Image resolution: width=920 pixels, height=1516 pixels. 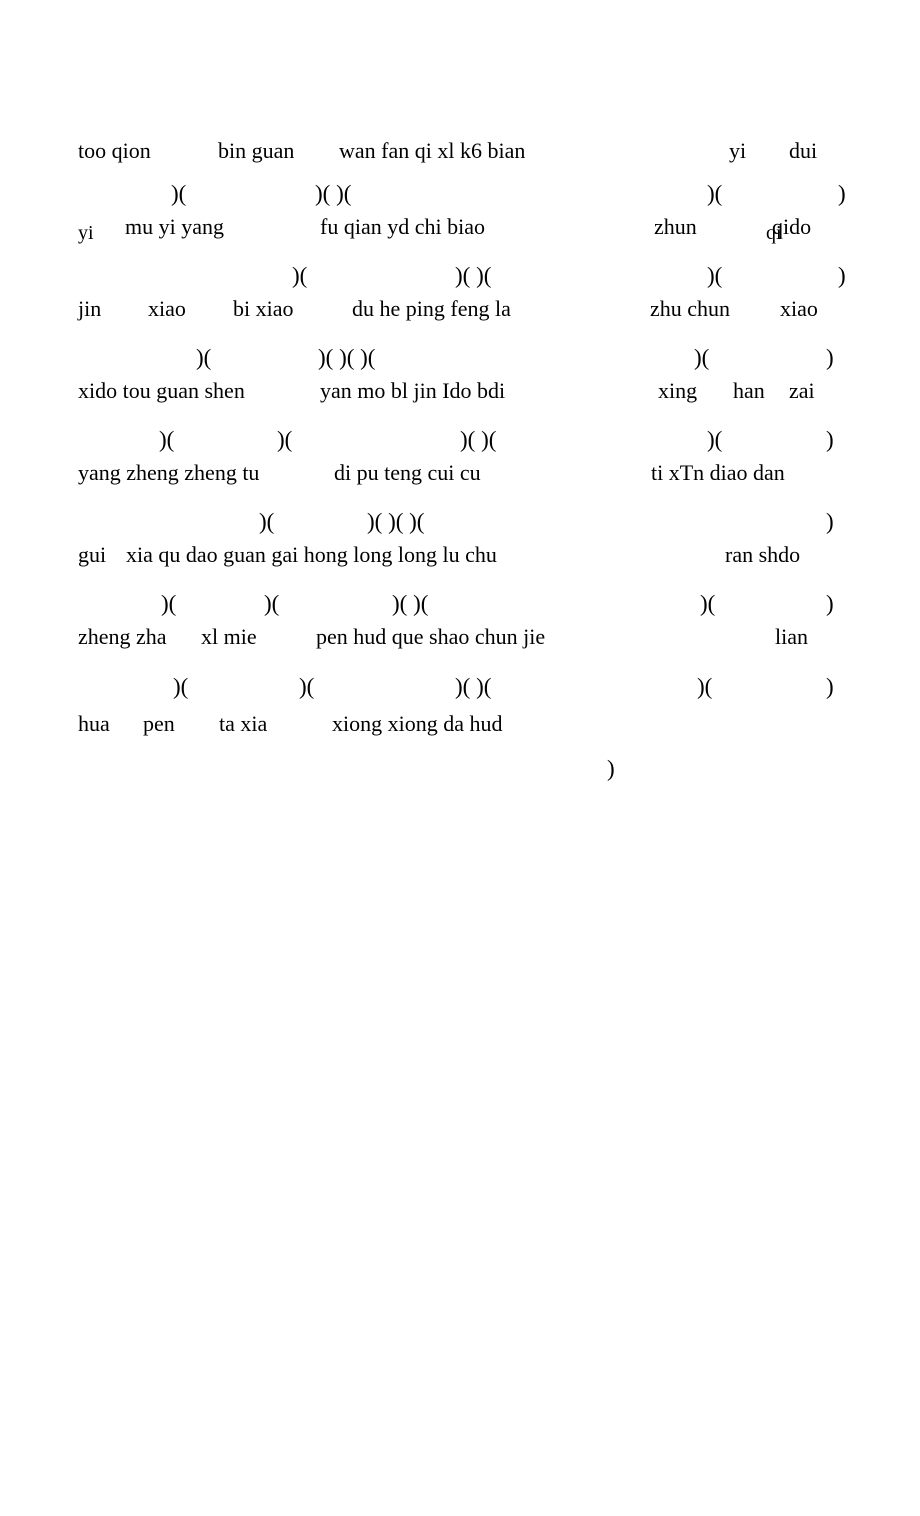 I want to click on pinyin-token: hua, so click(x=94, y=723).